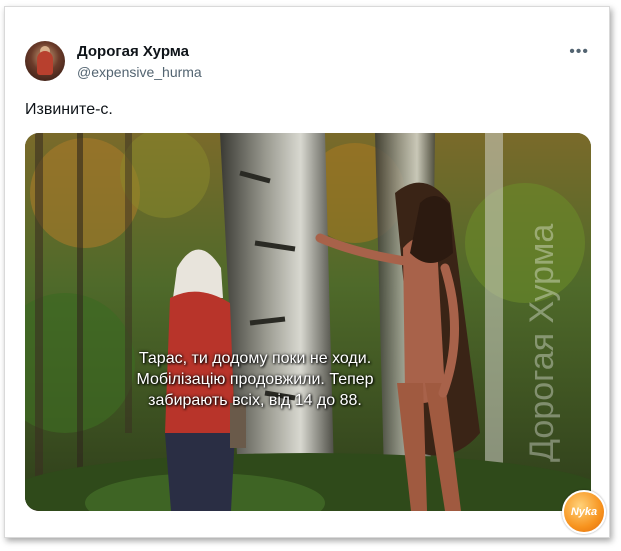 The width and height of the screenshot is (621, 551). What do you see at coordinates (584, 512) in the screenshot?
I see `site-badge-icon: Nyka` at bounding box center [584, 512].